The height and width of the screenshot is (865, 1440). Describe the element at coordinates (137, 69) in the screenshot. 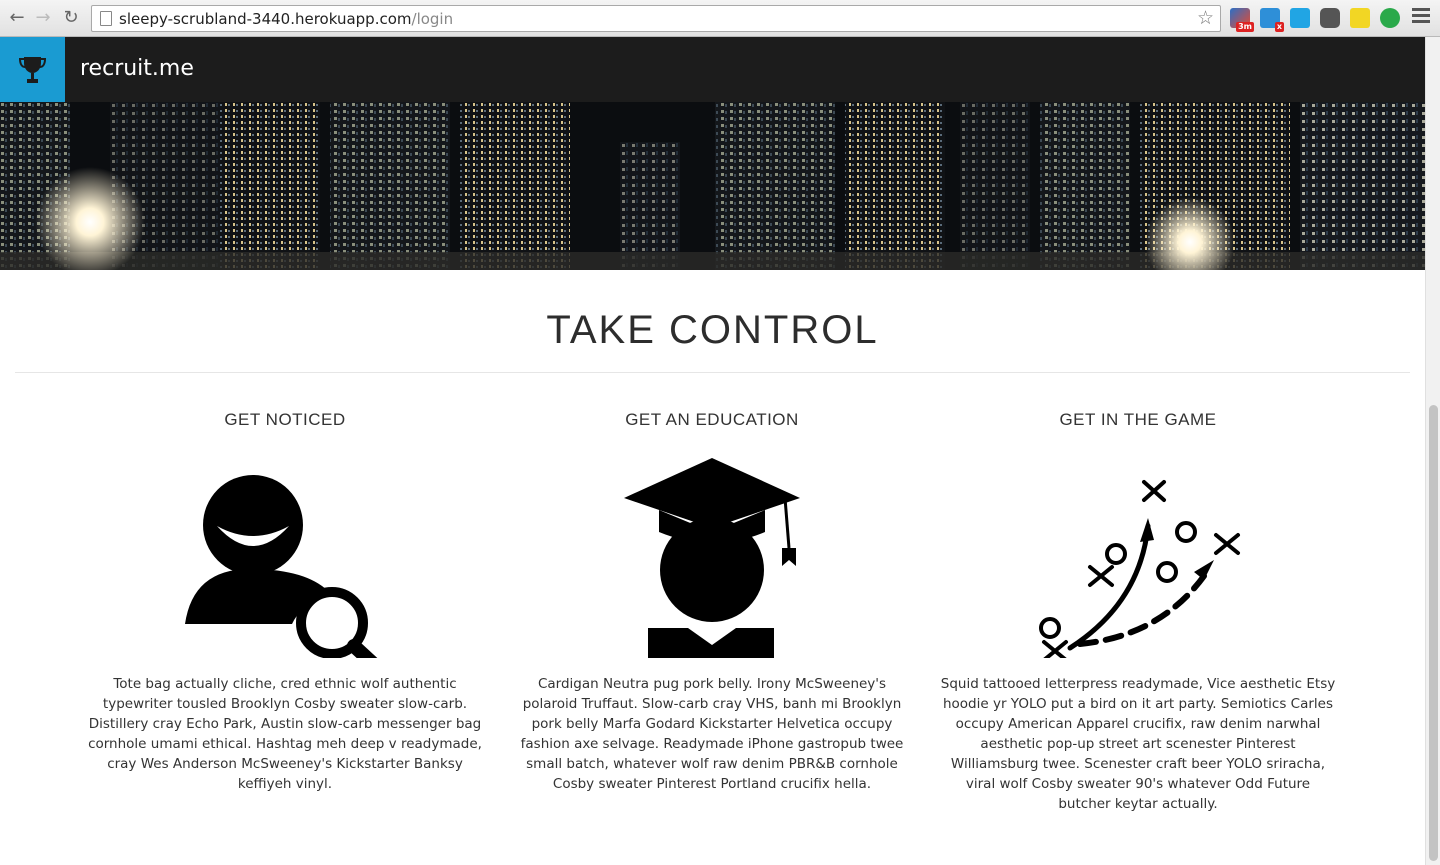

I see `brand-name: recruit.me` at that location.